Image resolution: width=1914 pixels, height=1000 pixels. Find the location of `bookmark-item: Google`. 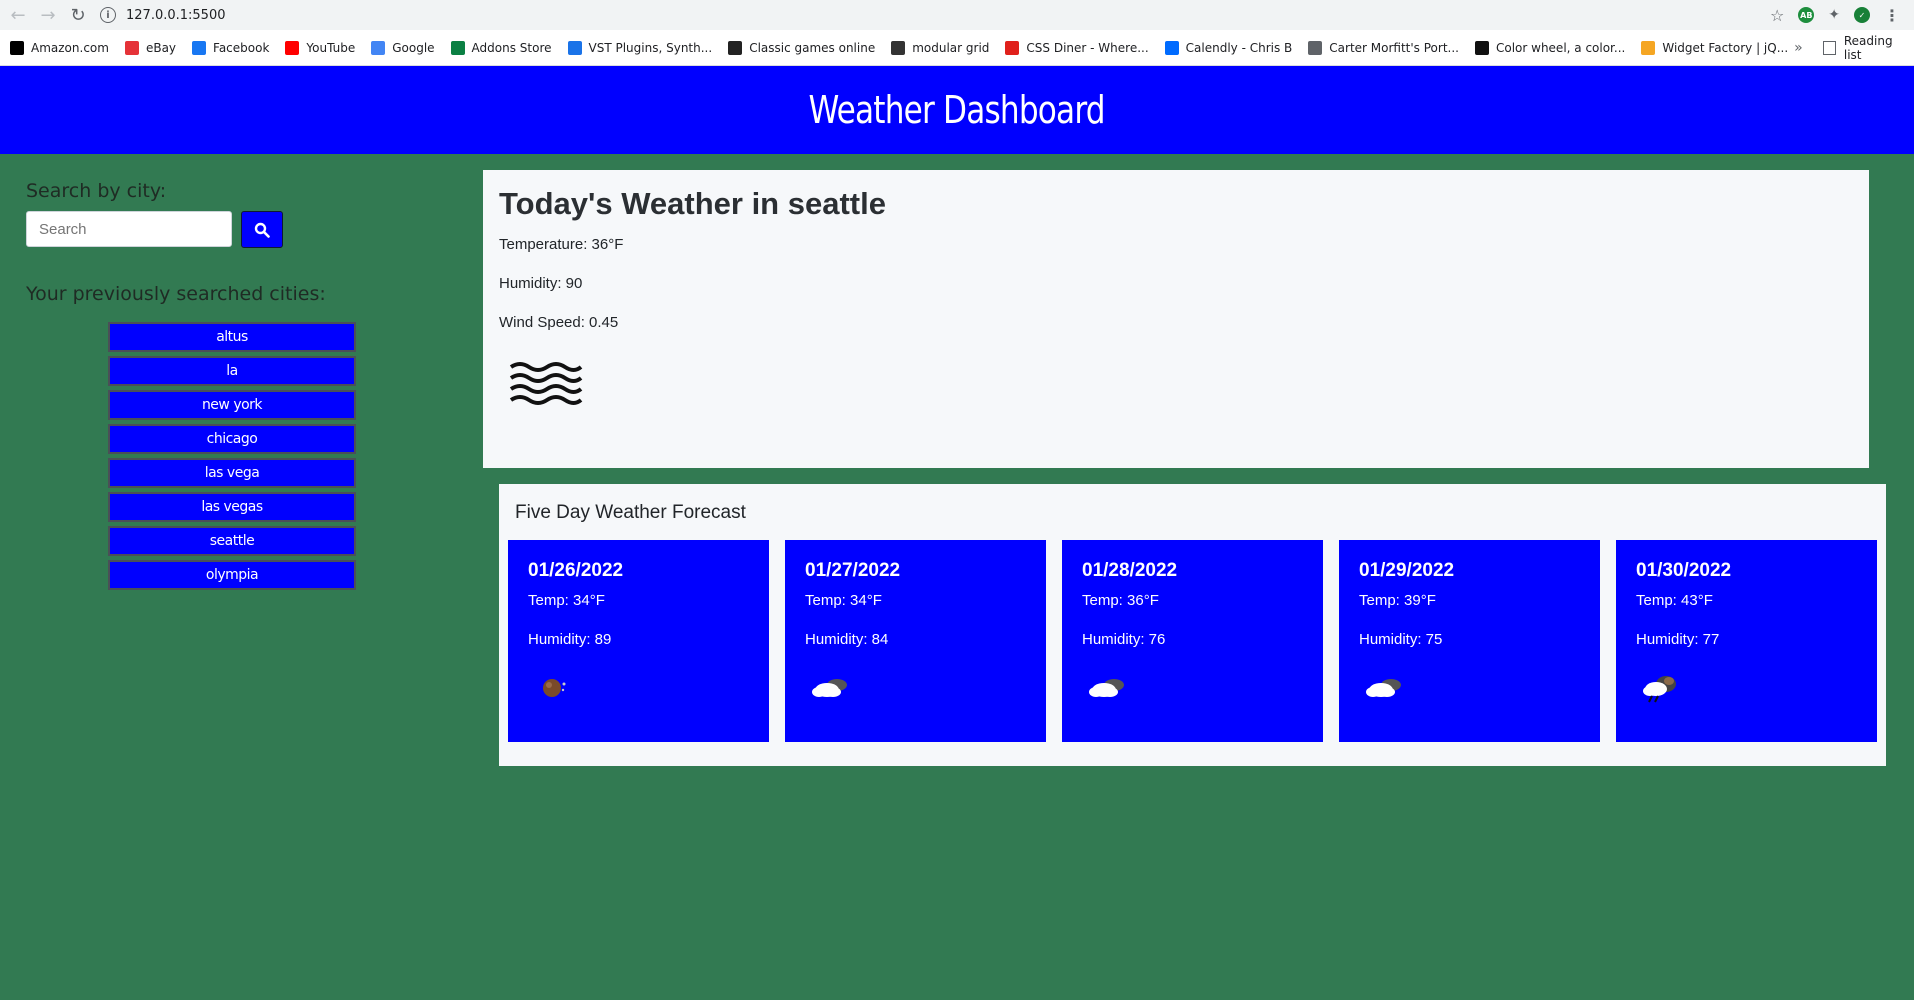

bookmark-item: Google is located at coordinates (403, 47).